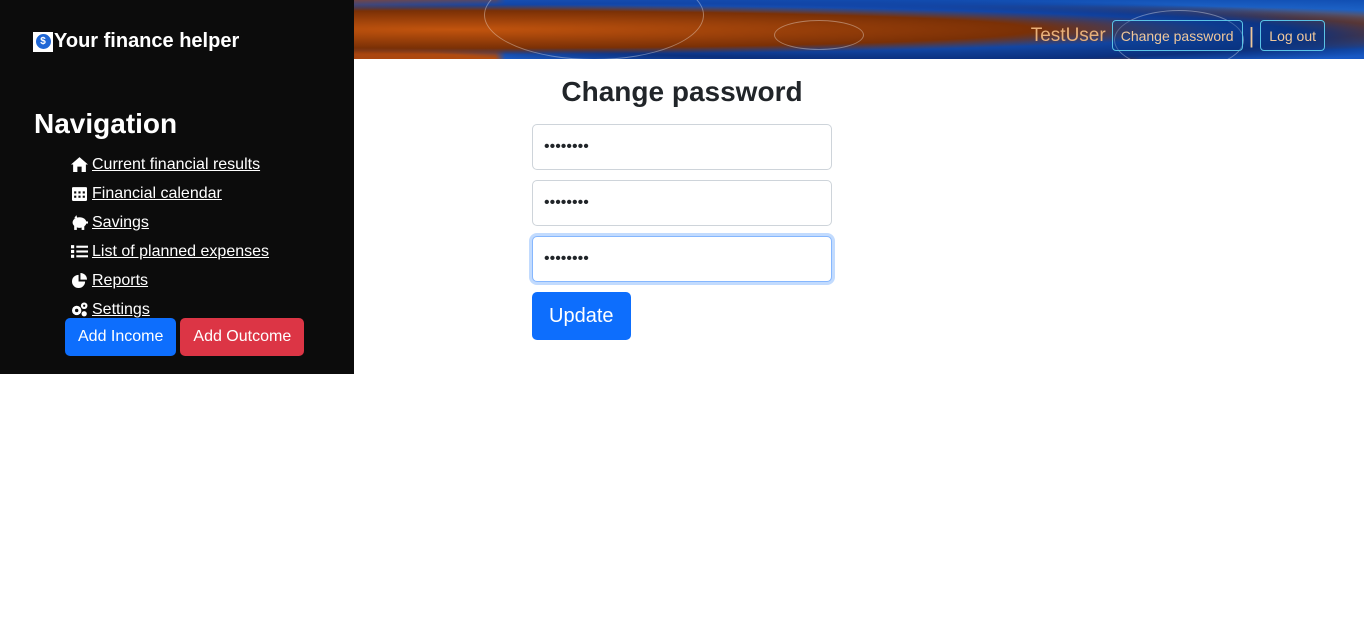 Image resolution: width=1364 pixels, height=624 pixels. Describe the element at coordinates (157, 193) in the screenshot. I see `nav-link-label: Financial calendar` at that location.